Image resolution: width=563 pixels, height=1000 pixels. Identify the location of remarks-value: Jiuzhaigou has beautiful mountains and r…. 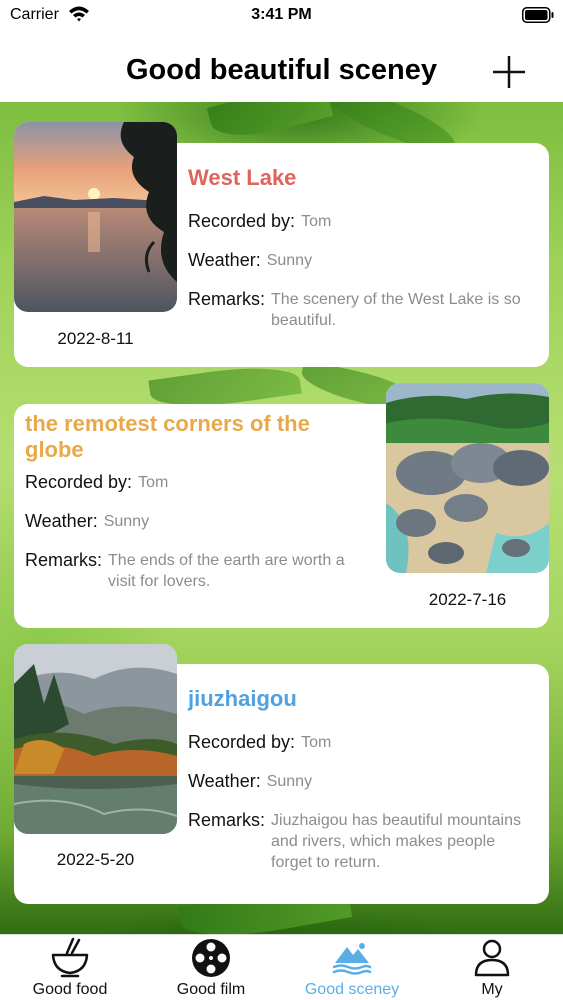
(396, 841).